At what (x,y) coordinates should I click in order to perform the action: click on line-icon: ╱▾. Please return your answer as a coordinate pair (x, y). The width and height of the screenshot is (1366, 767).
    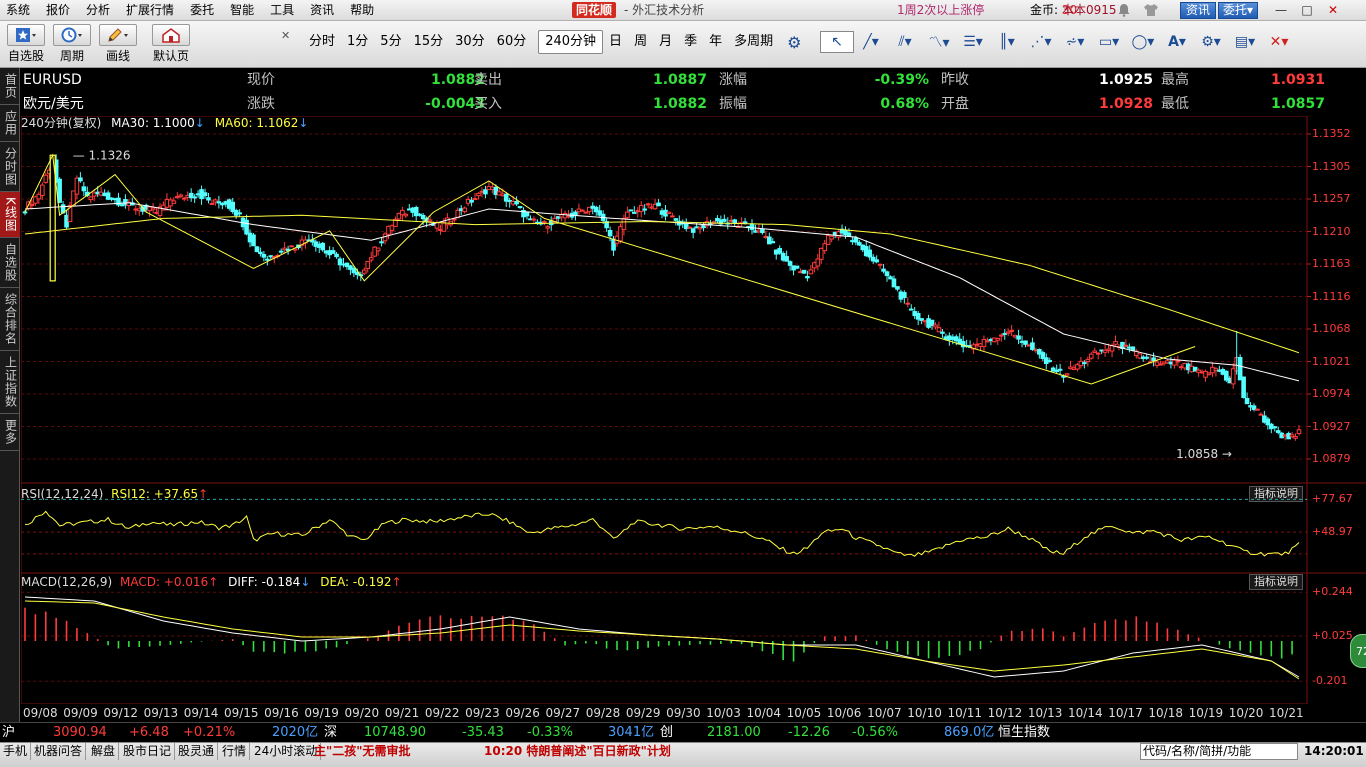
    Looking at the image, I should click on (871, 42).